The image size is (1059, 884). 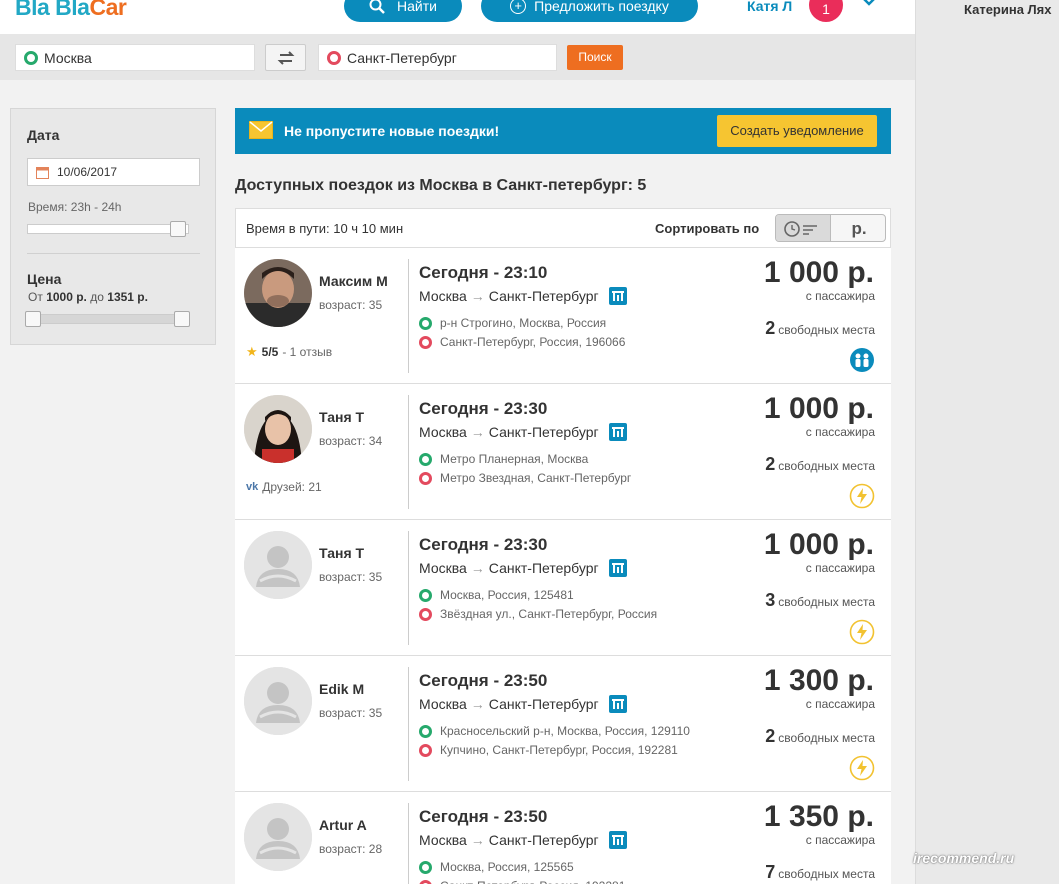 What do you see at coordinates (289, 351) in the screenshot?
I see `driver-rating: ★ 5/5- 1 отзыв` at bounding box center [289, 351].